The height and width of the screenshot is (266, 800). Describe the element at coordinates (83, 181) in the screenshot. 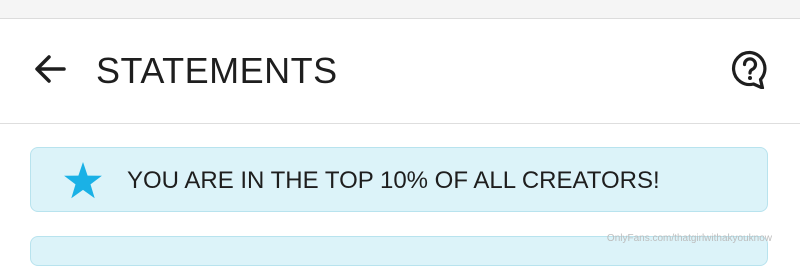

I see `star-icon` at that location.